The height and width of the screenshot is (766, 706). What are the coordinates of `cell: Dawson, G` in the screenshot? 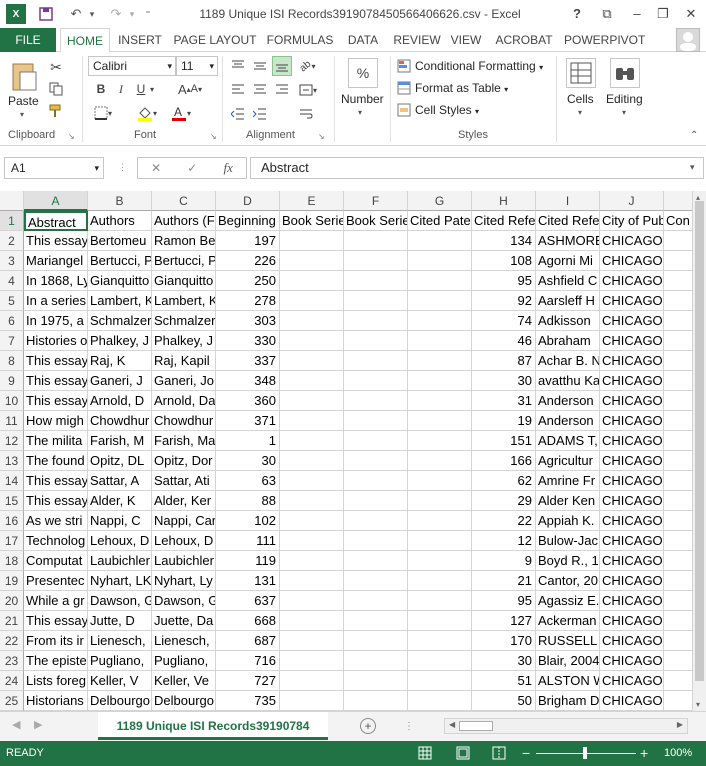 It's located at (184, 601).